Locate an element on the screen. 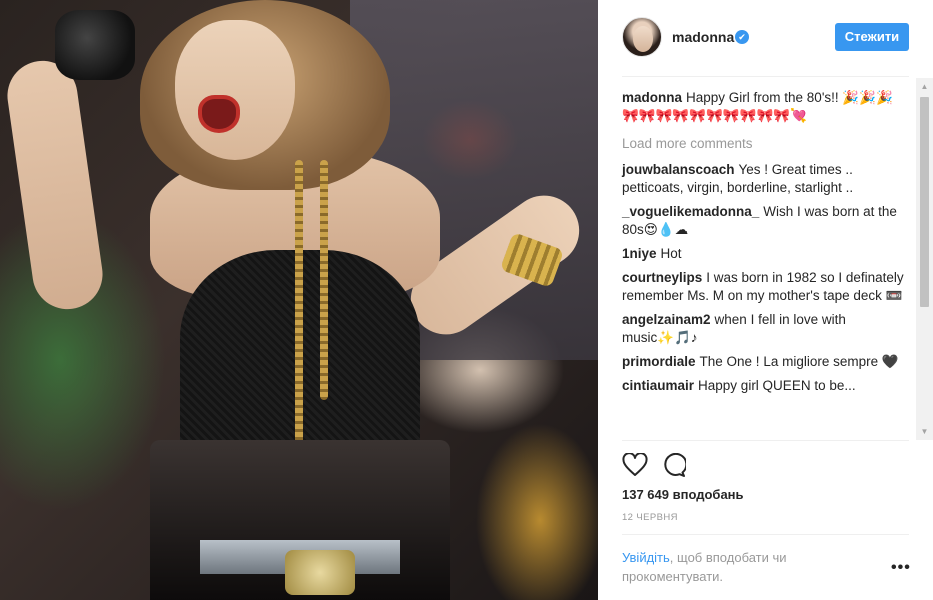 The width and height of the screenshot is (933, 600). comment-username: courtneylips is located at coordinates (662, 277).